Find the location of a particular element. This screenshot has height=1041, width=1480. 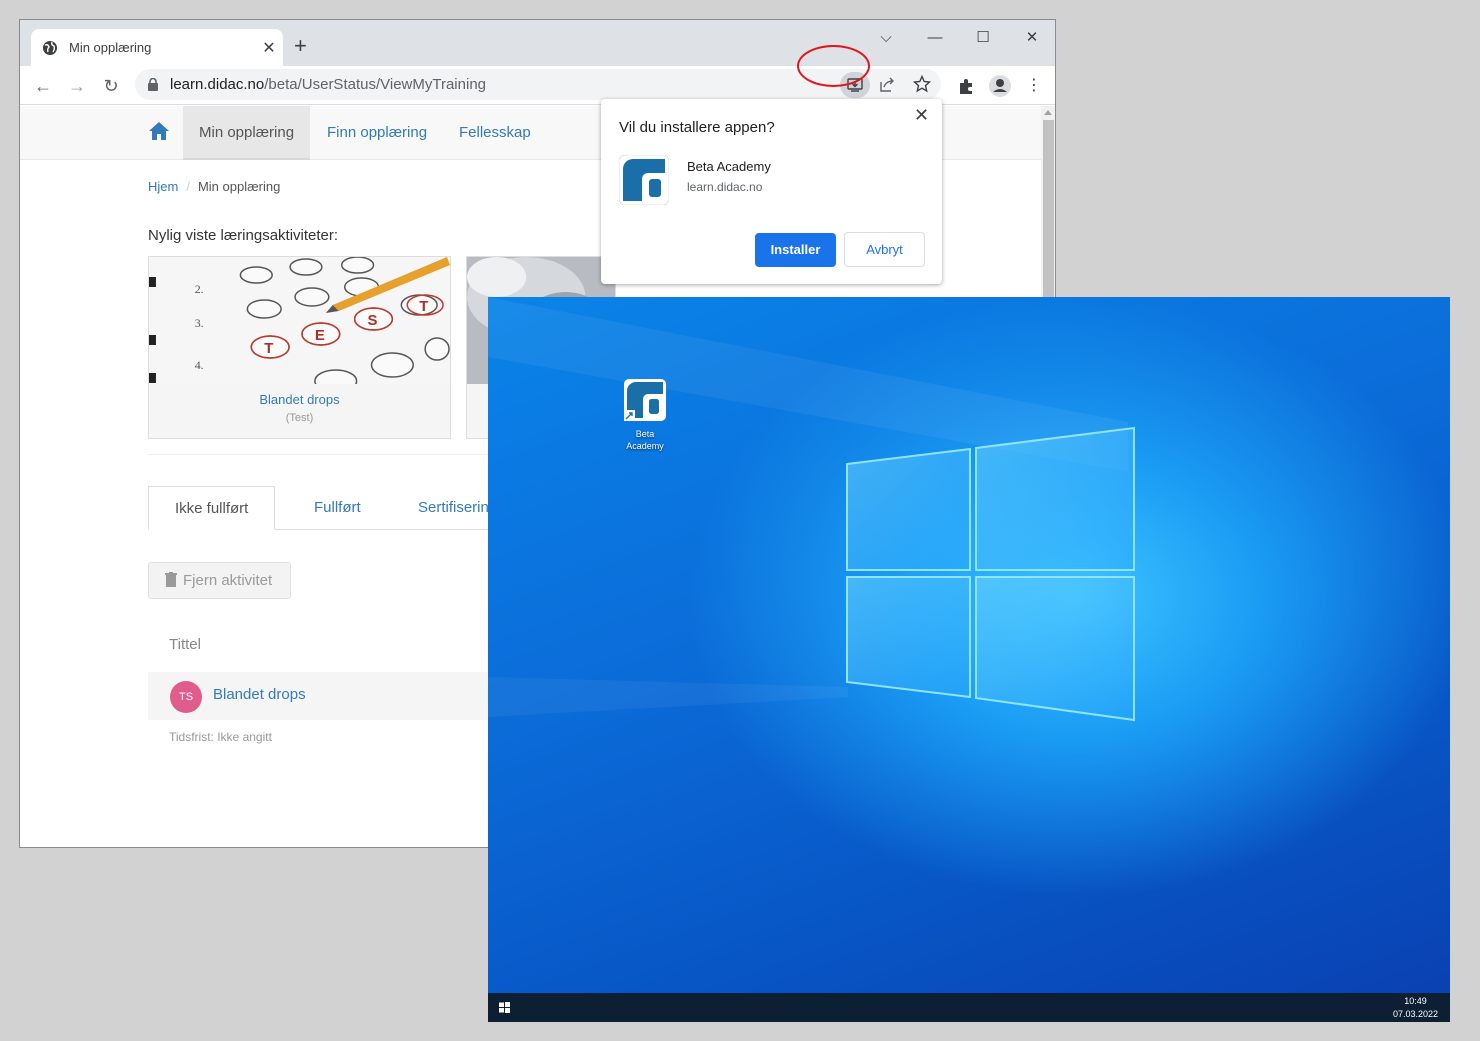

lock-icon is located at coordinates (153, 84).